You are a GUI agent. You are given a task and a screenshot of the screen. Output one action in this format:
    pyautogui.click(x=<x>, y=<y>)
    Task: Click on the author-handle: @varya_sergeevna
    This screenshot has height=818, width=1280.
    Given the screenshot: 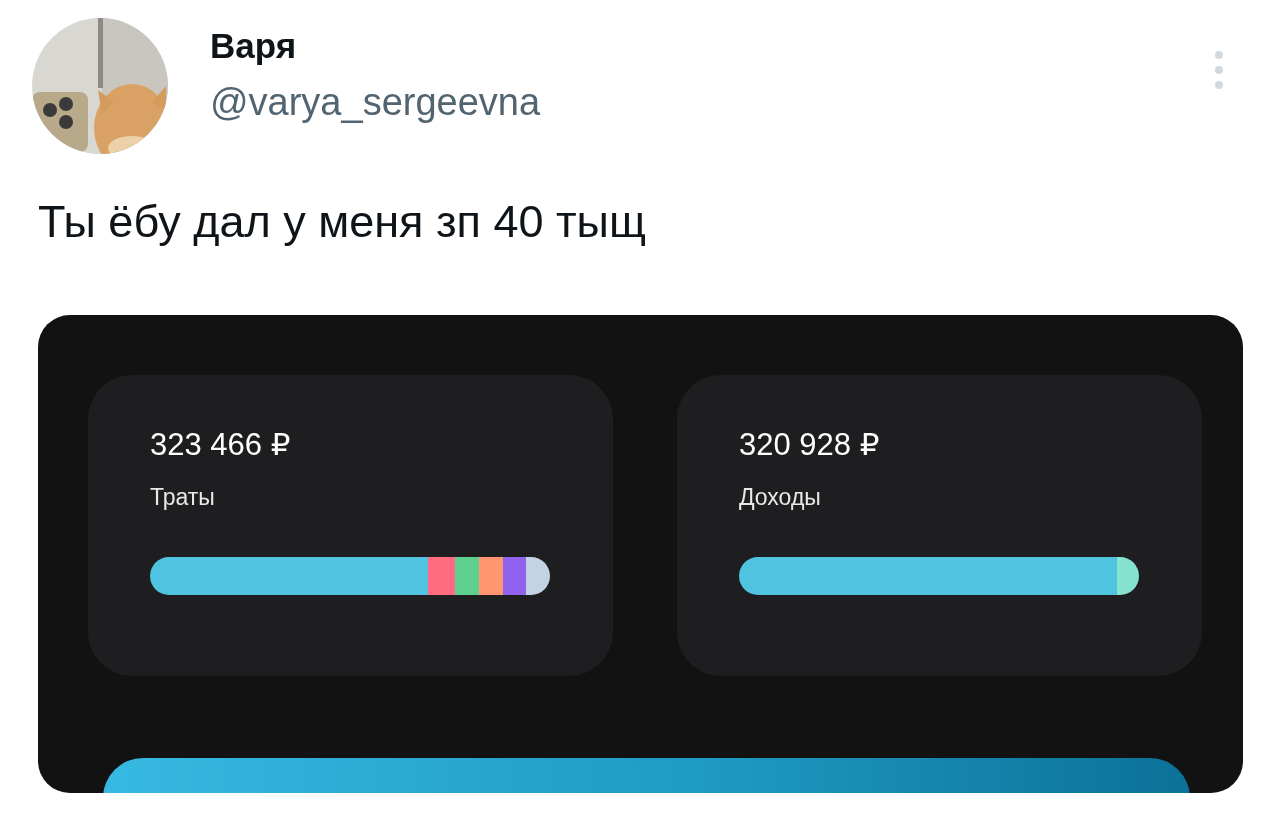 What is the action you would take?
    pyautogui.click(x=375, y=102)
    